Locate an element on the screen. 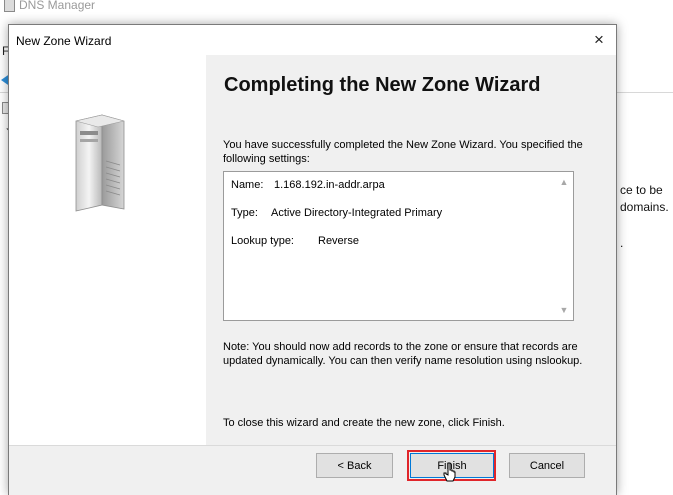 This screenshot has width=673, height=495. hand-cursor-icon is located at coordinates (449, 472).